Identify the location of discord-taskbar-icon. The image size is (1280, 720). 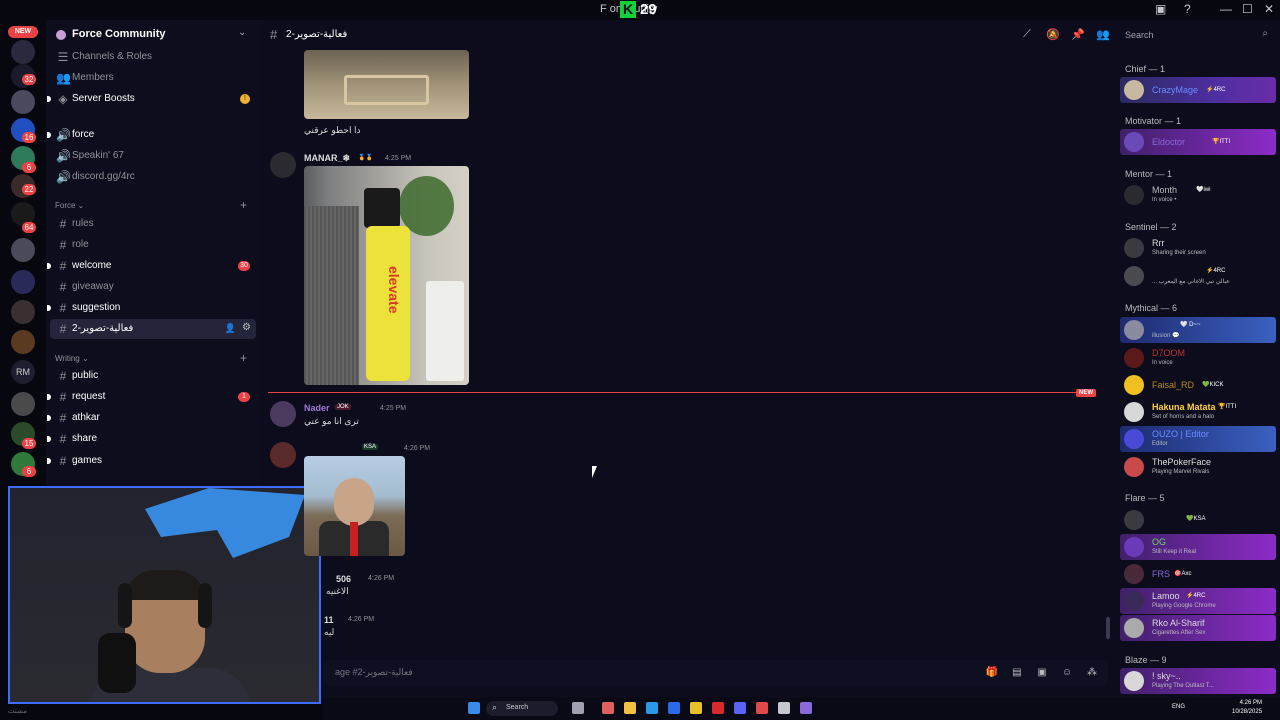
(740, 708).